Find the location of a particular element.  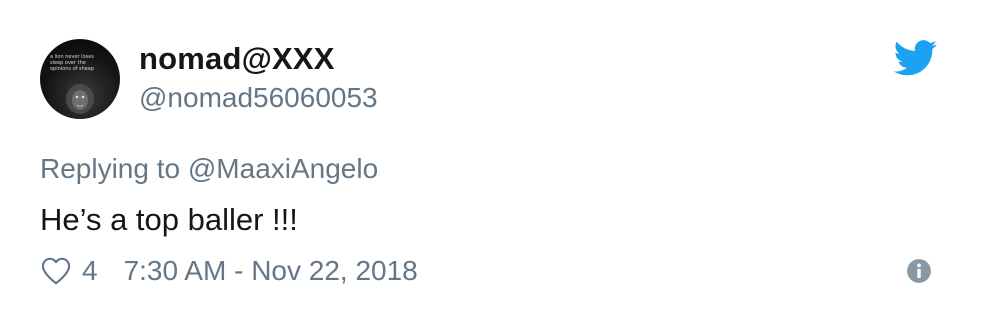

replying-to-line: Replying to @MaaxiAngelo is located at coordinates (209, 169).